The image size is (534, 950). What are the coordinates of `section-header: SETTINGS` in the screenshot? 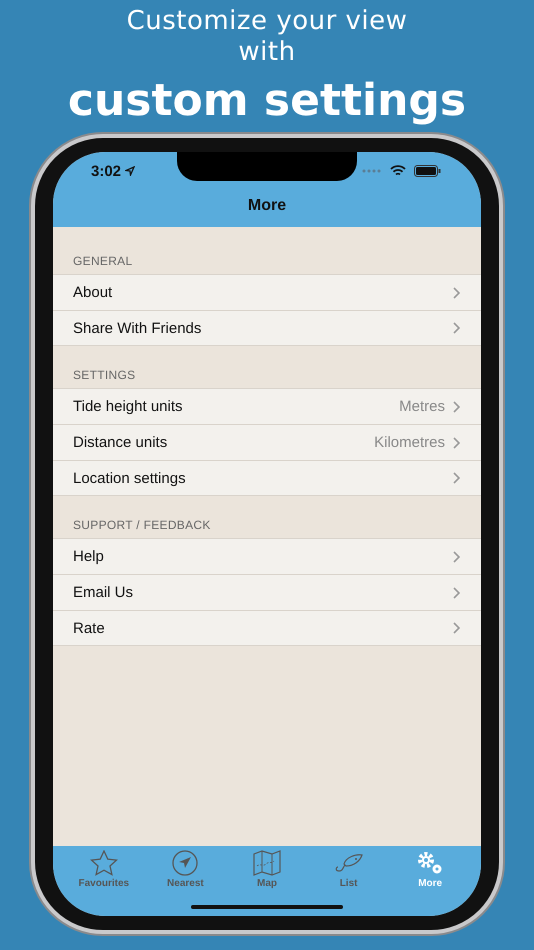 It's located at (104, 375).